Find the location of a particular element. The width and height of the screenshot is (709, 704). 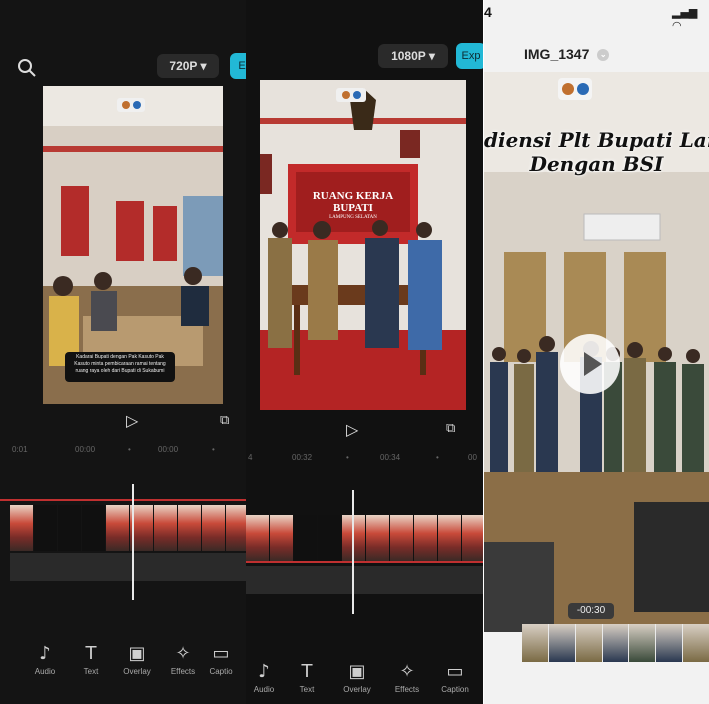

tool-captions: ▭ Caption is located at coordinates (455, 677).